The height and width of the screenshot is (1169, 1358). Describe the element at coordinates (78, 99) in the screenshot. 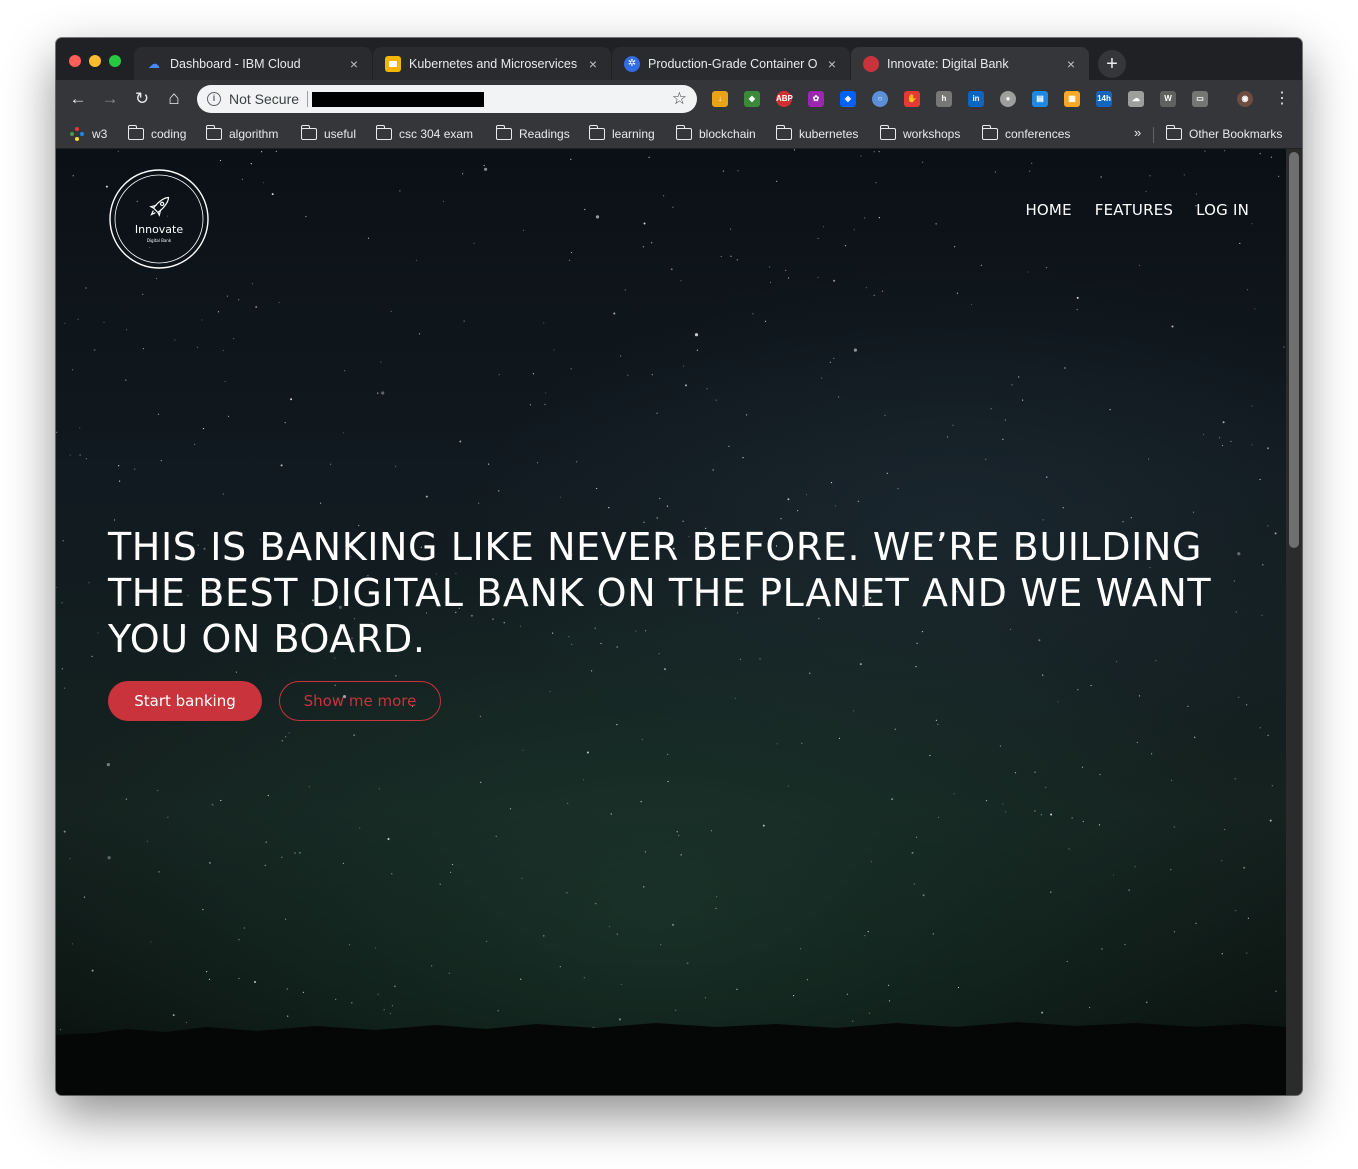

I see `back-icon: ←` at that location.